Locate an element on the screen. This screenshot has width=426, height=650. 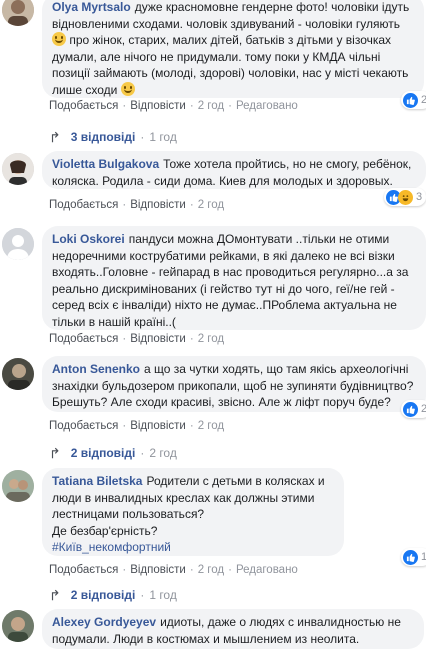
view-replies: ↳ 3 відповіді · 1 год is located at coordinates (113, 136).